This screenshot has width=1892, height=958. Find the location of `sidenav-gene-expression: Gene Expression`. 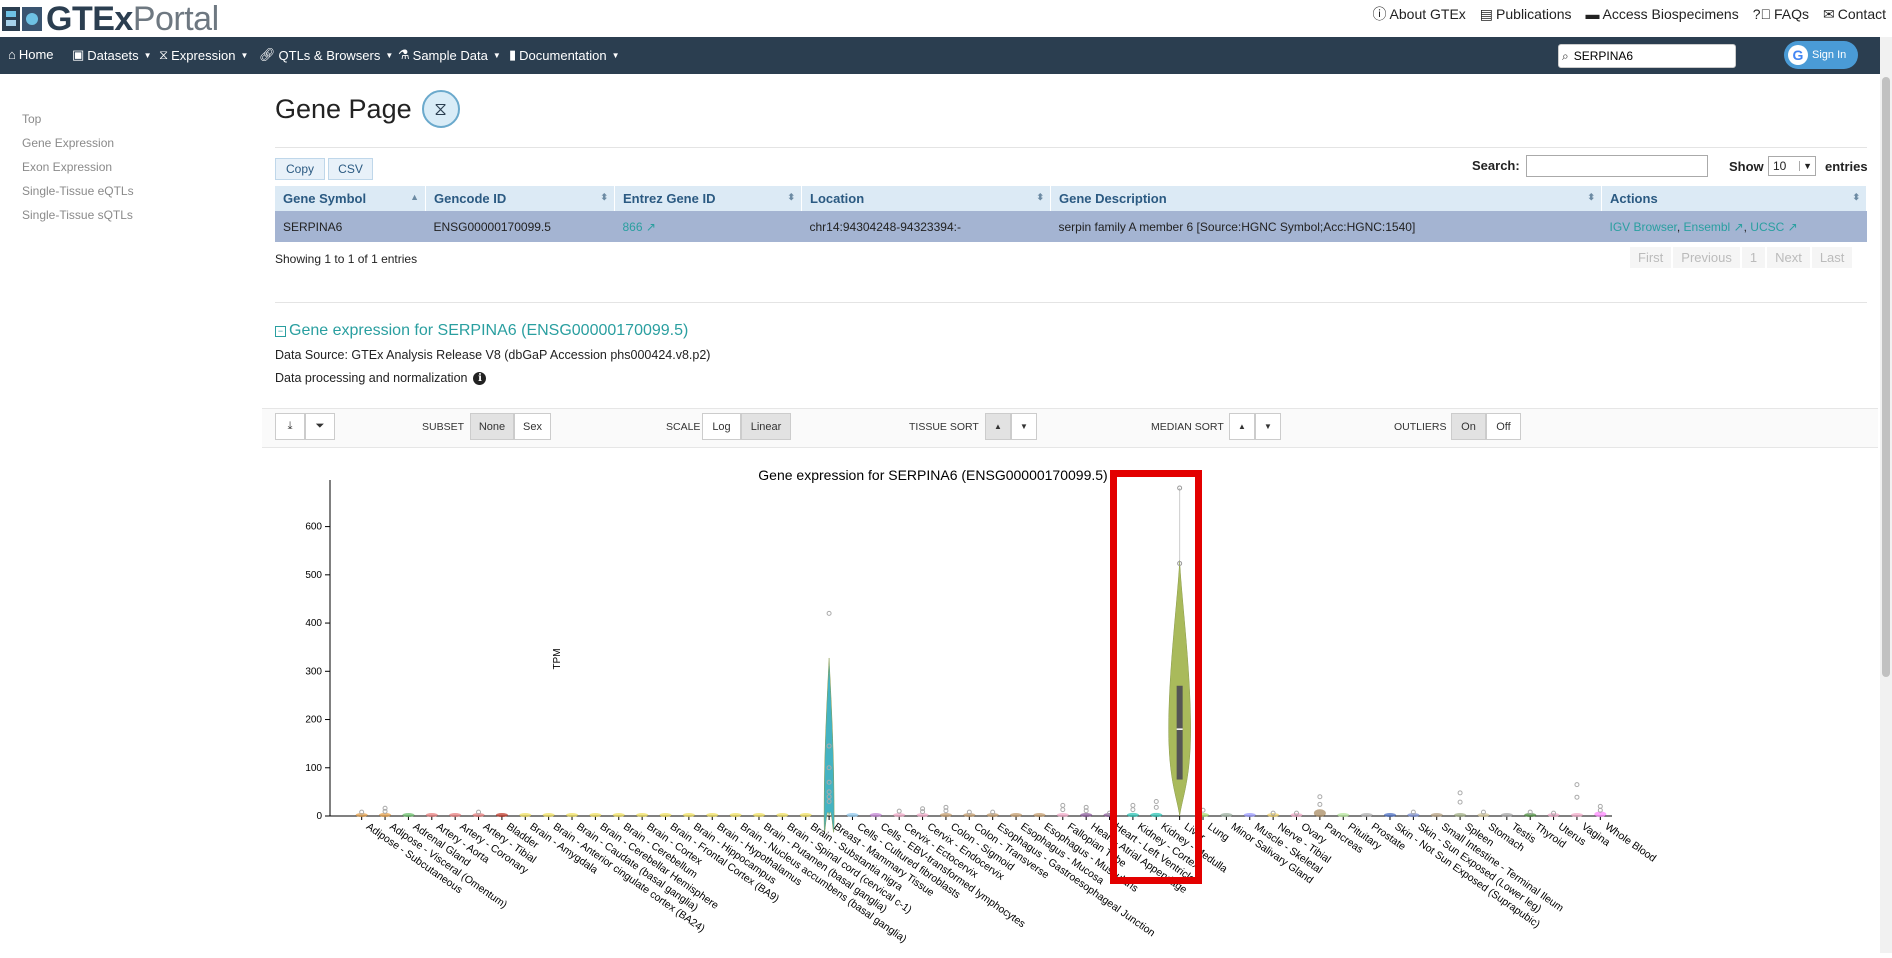

sidenav-gene-expression: Gene Expression is located at coordinates (78, 148).